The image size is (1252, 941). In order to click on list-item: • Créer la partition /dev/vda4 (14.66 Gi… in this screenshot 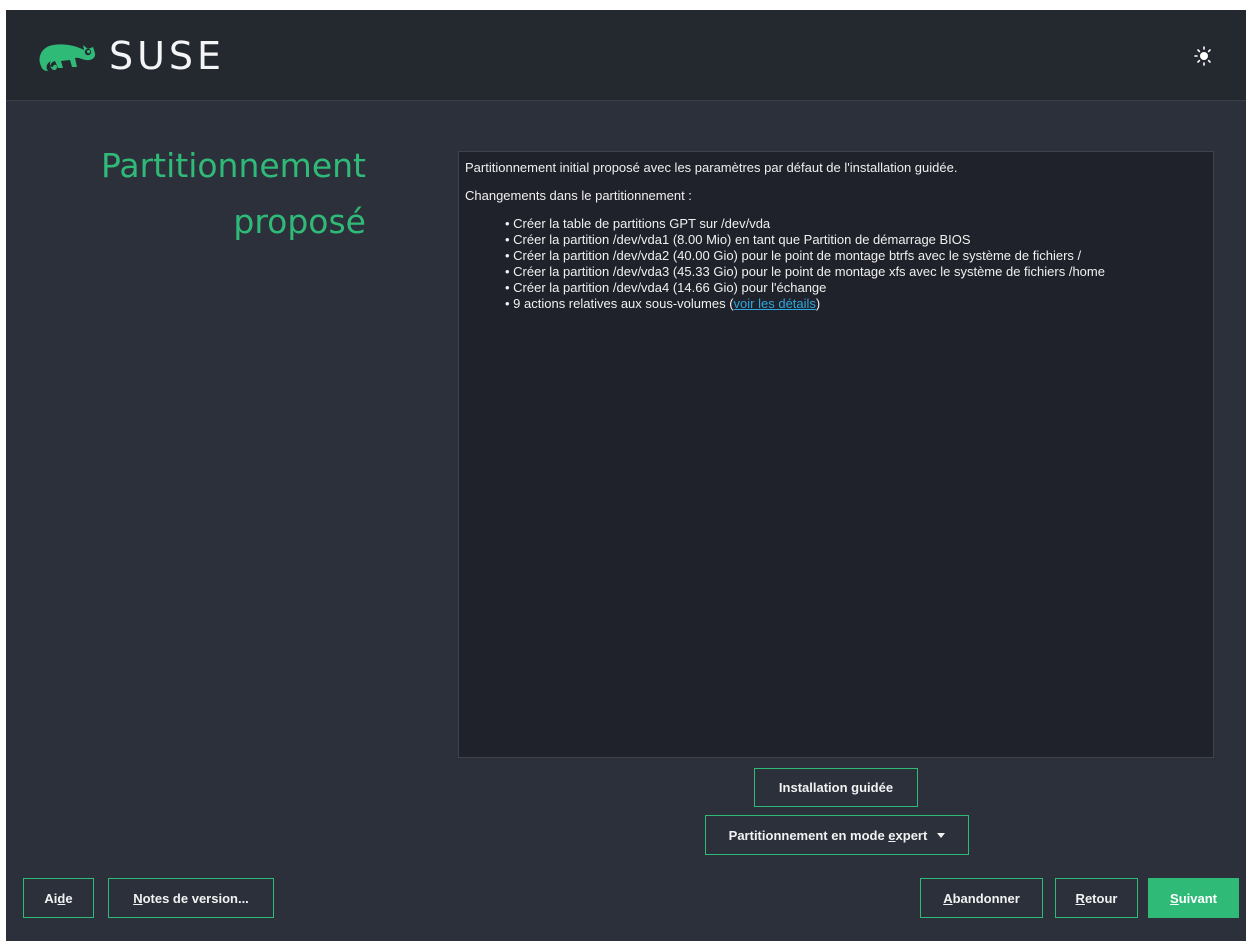, I will do `click(666, 287)`.